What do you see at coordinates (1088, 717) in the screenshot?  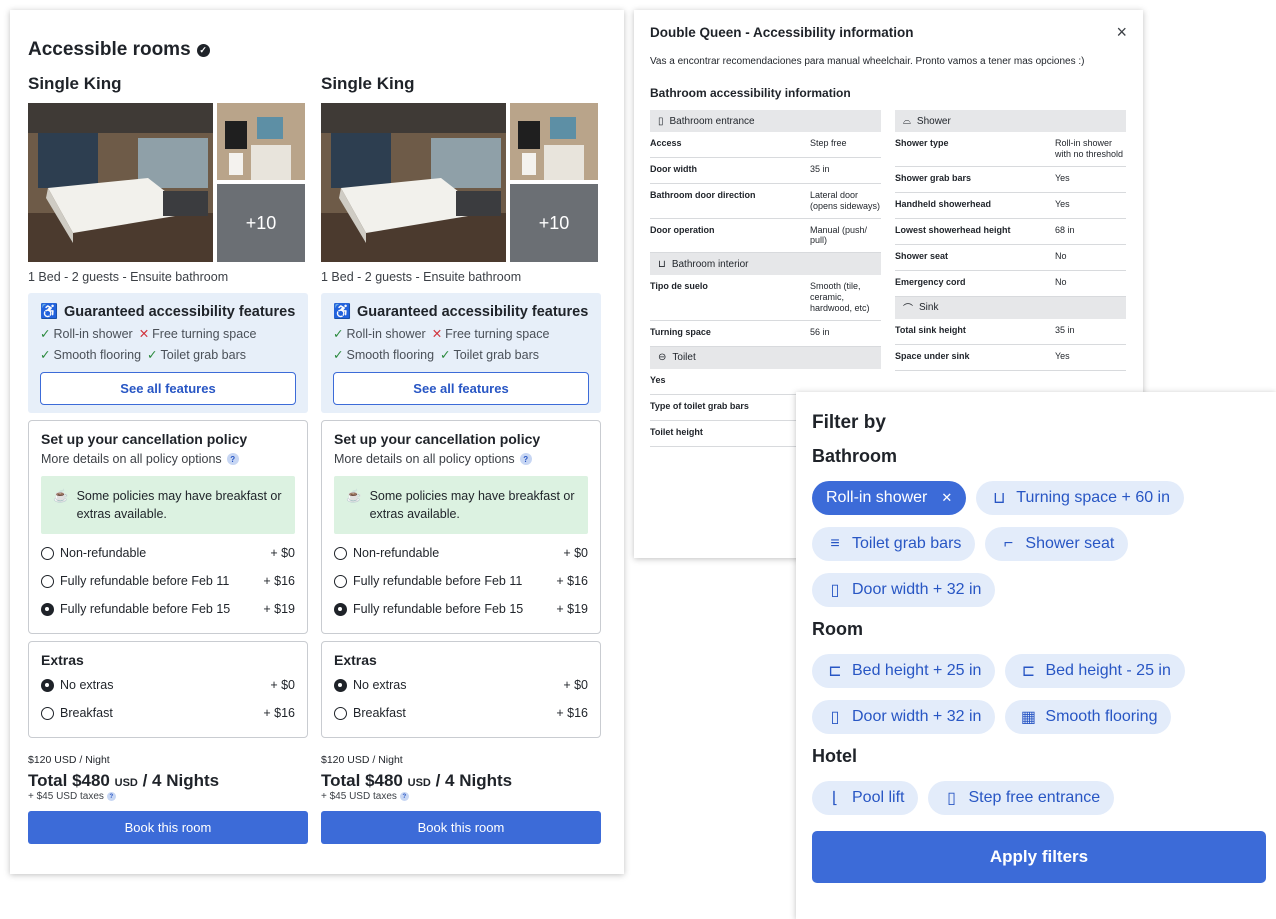 I see `filter-chip: ▦ Smooth flooring` at bounding box center [1088, 717].